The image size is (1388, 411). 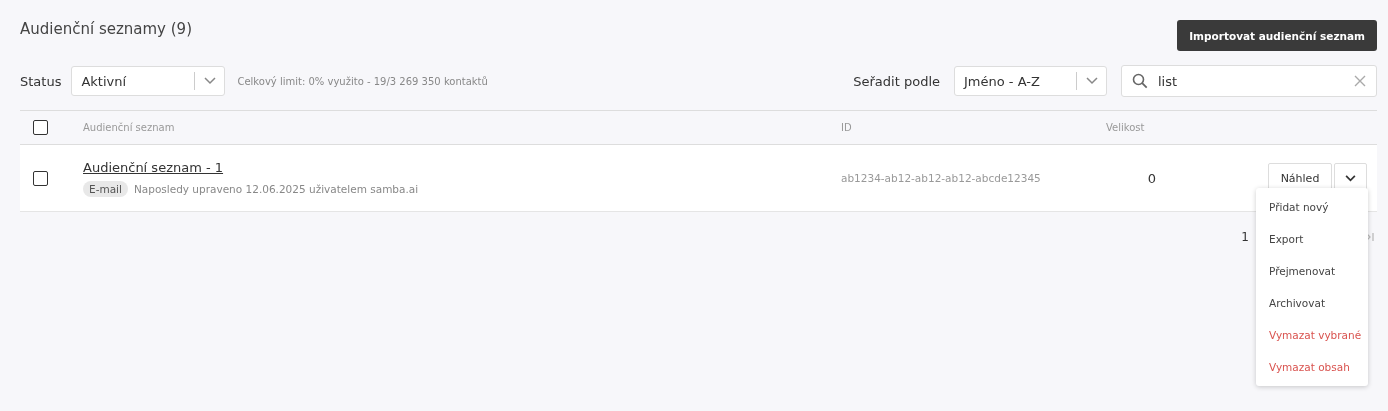 I want to click on limit-note: Celkový limit: 0% využito - 19/3 269 350 kontaktů, so click(x=362, y=81).